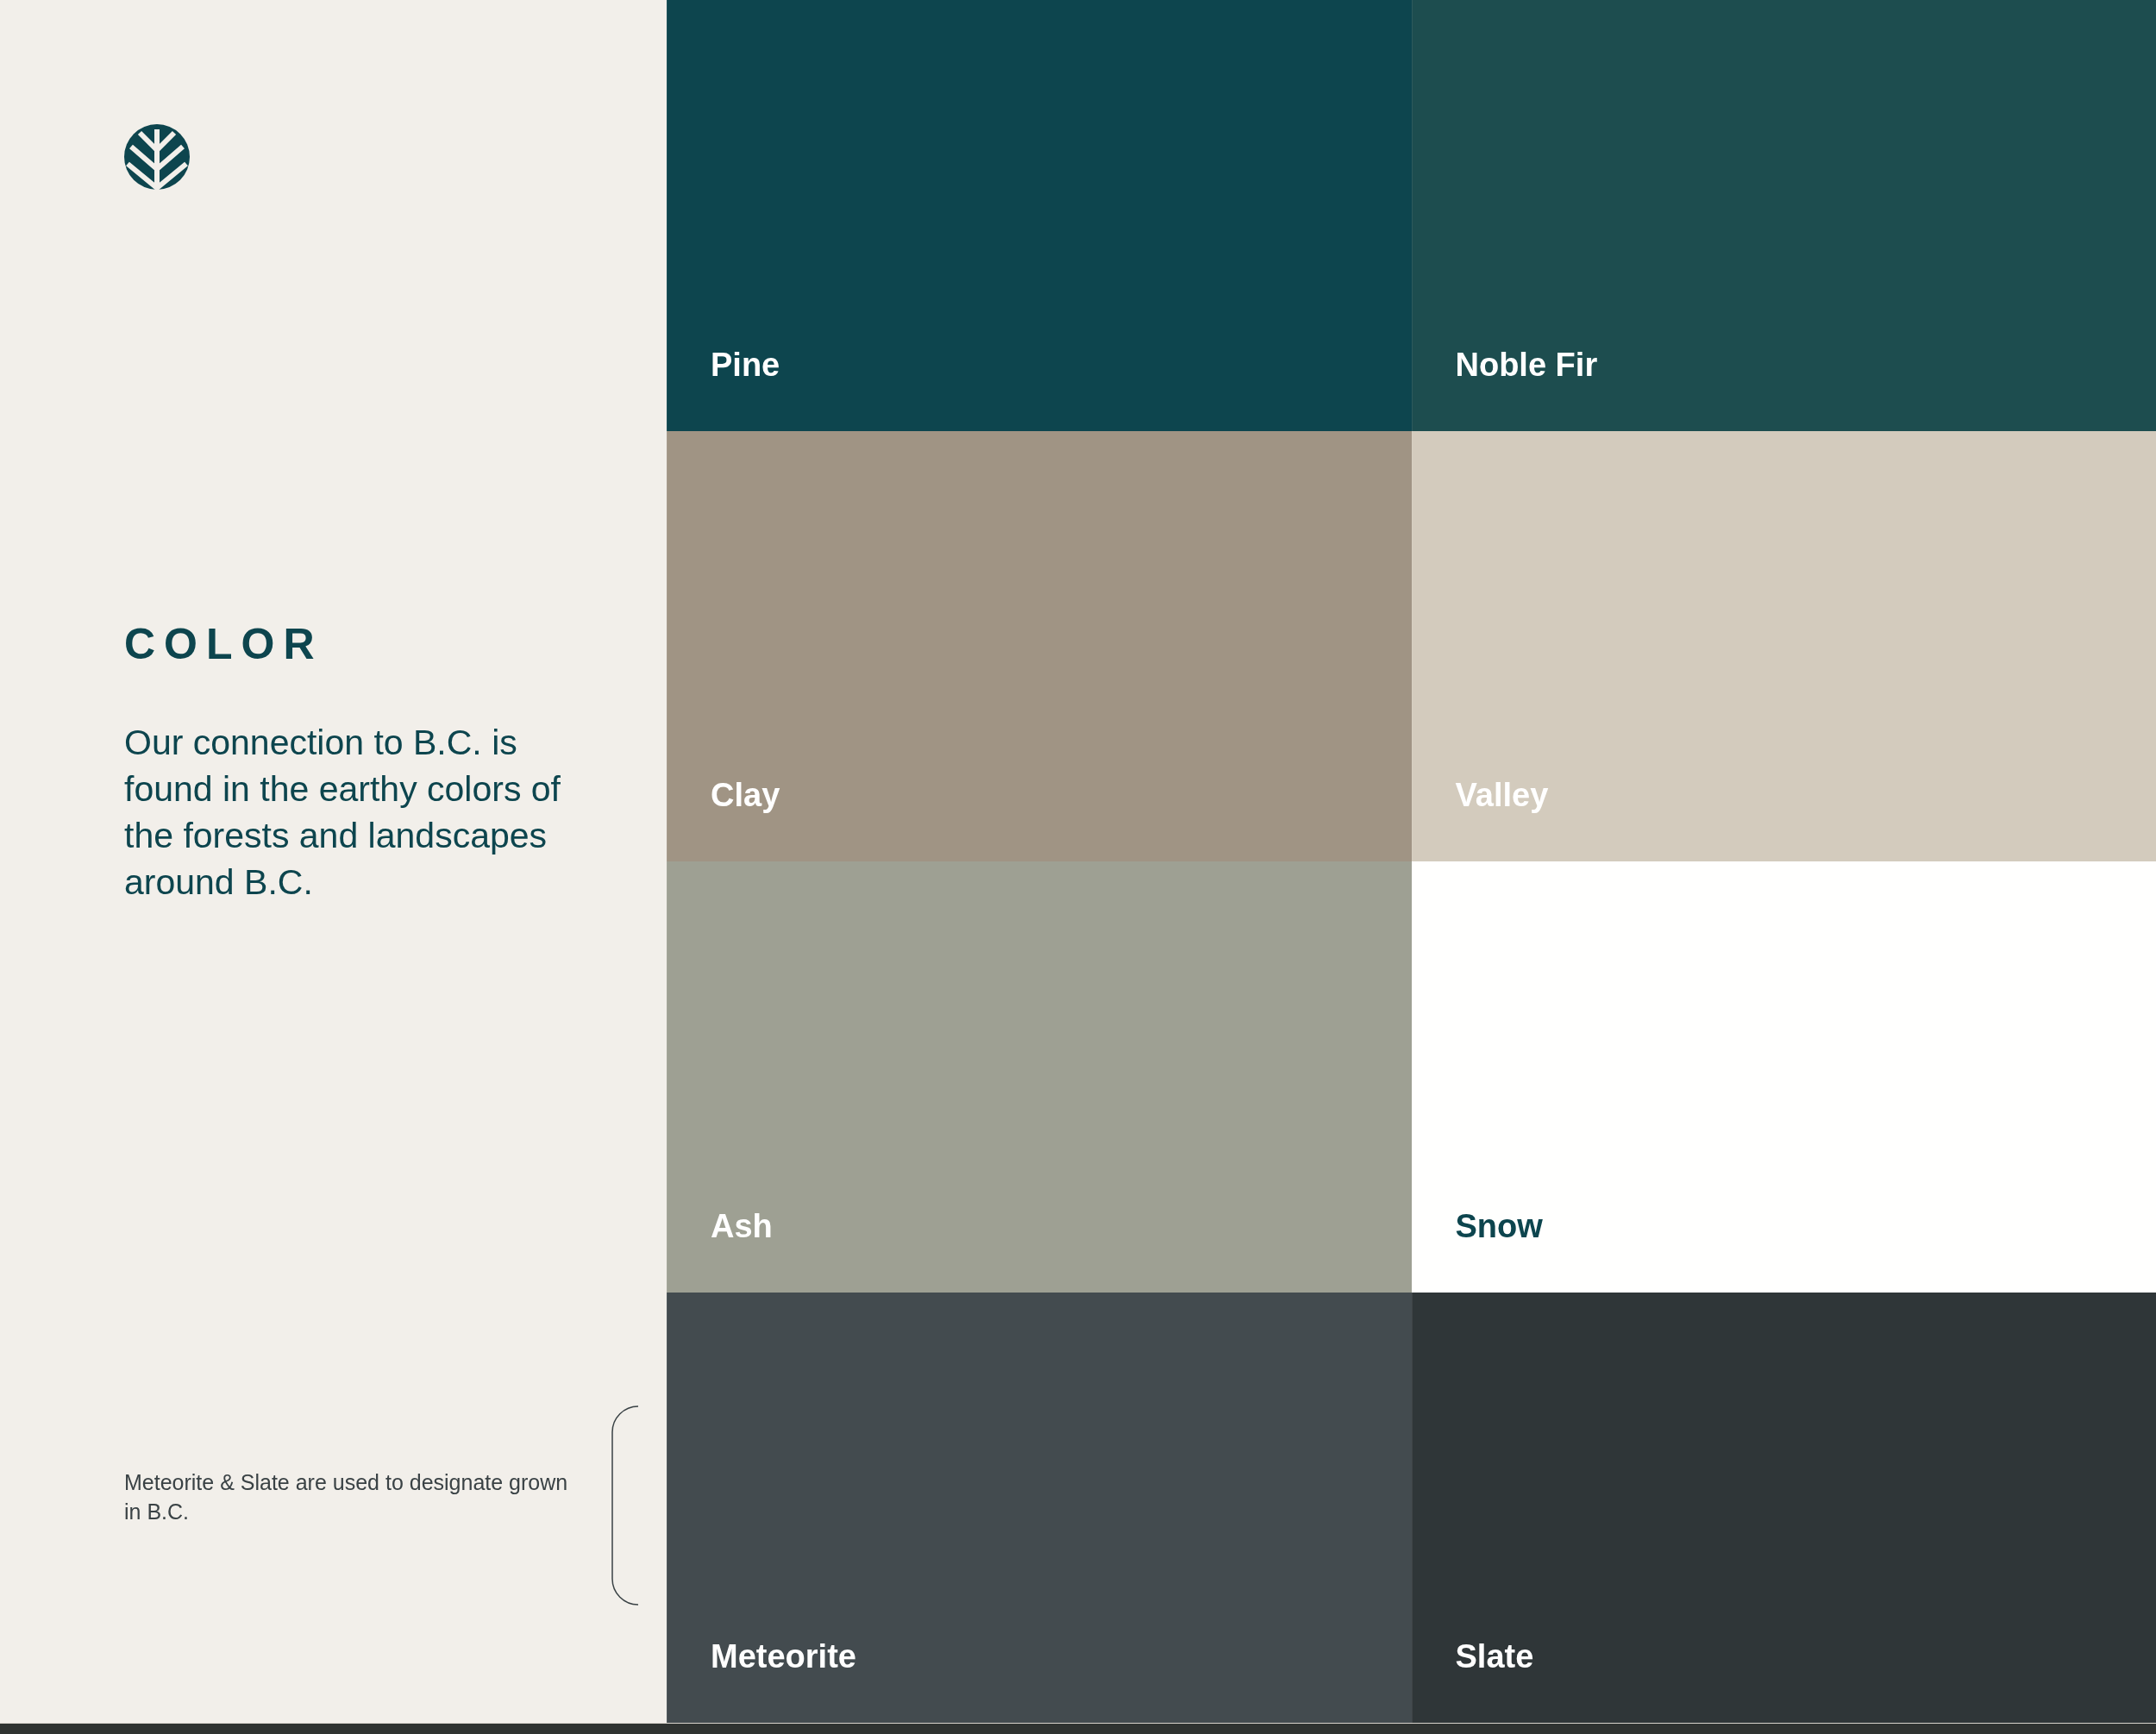 The height and width of the screenshot is (1734, 2156). I want to click on swatch-label: Ash, so click(742, 1226).